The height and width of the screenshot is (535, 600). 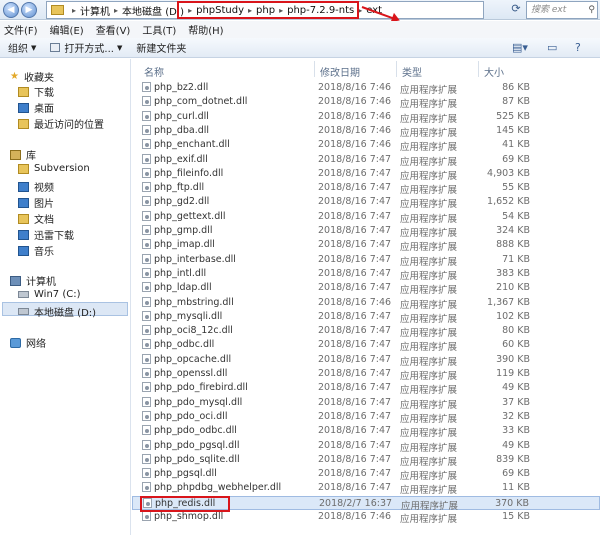 What do you see at coordinates (62, 168) in the screenshot?
I see `nav-label: Subversion` at bounding box center [62, 168].